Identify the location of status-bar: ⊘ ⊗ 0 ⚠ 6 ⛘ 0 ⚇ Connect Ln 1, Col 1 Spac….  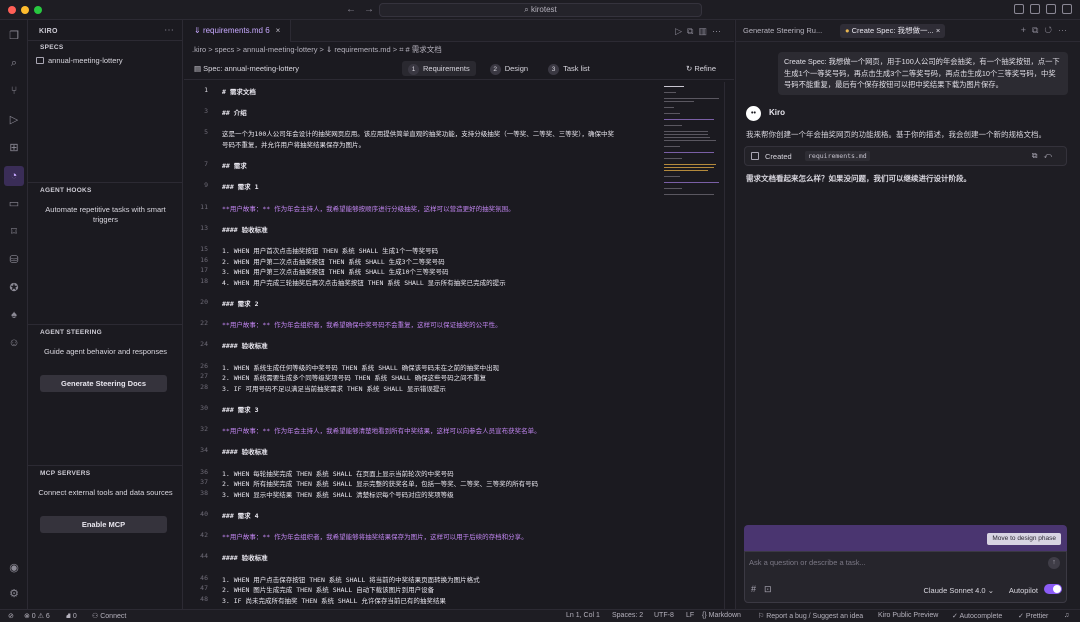
(540, 615).